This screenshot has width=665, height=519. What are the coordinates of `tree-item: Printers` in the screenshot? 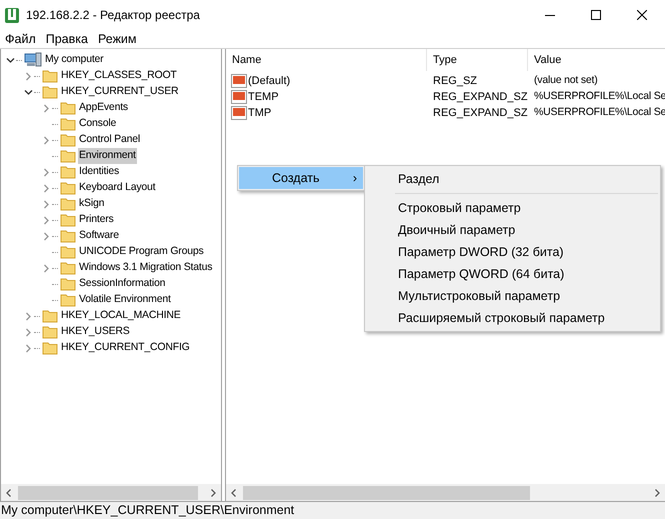 It's located at (96, 220).